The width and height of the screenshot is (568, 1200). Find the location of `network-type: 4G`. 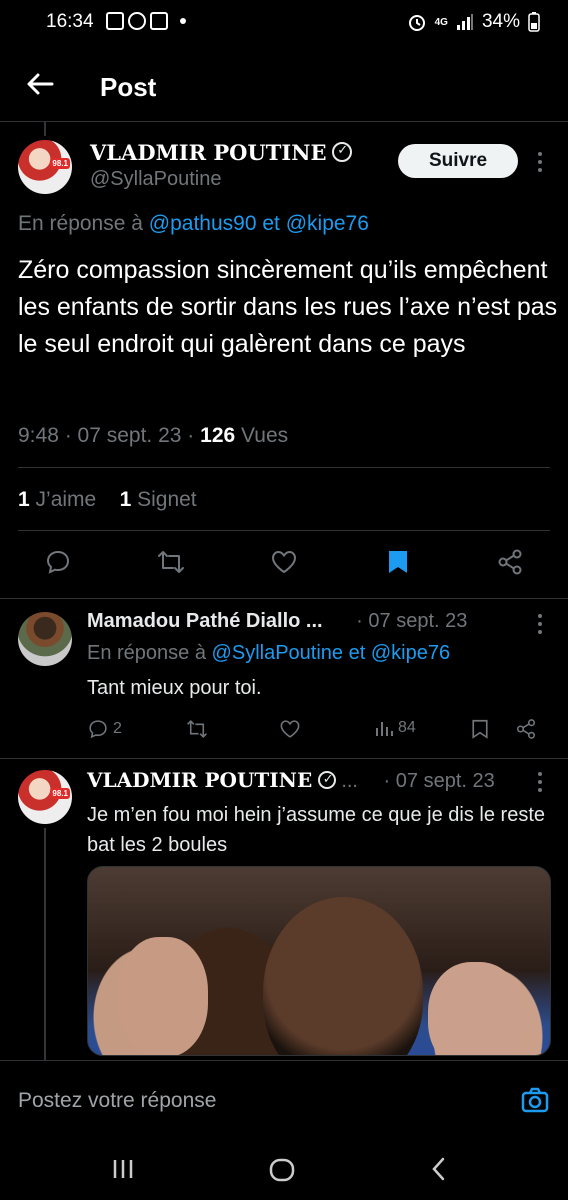

network-type: 4G is located at coordinates (441, 22).